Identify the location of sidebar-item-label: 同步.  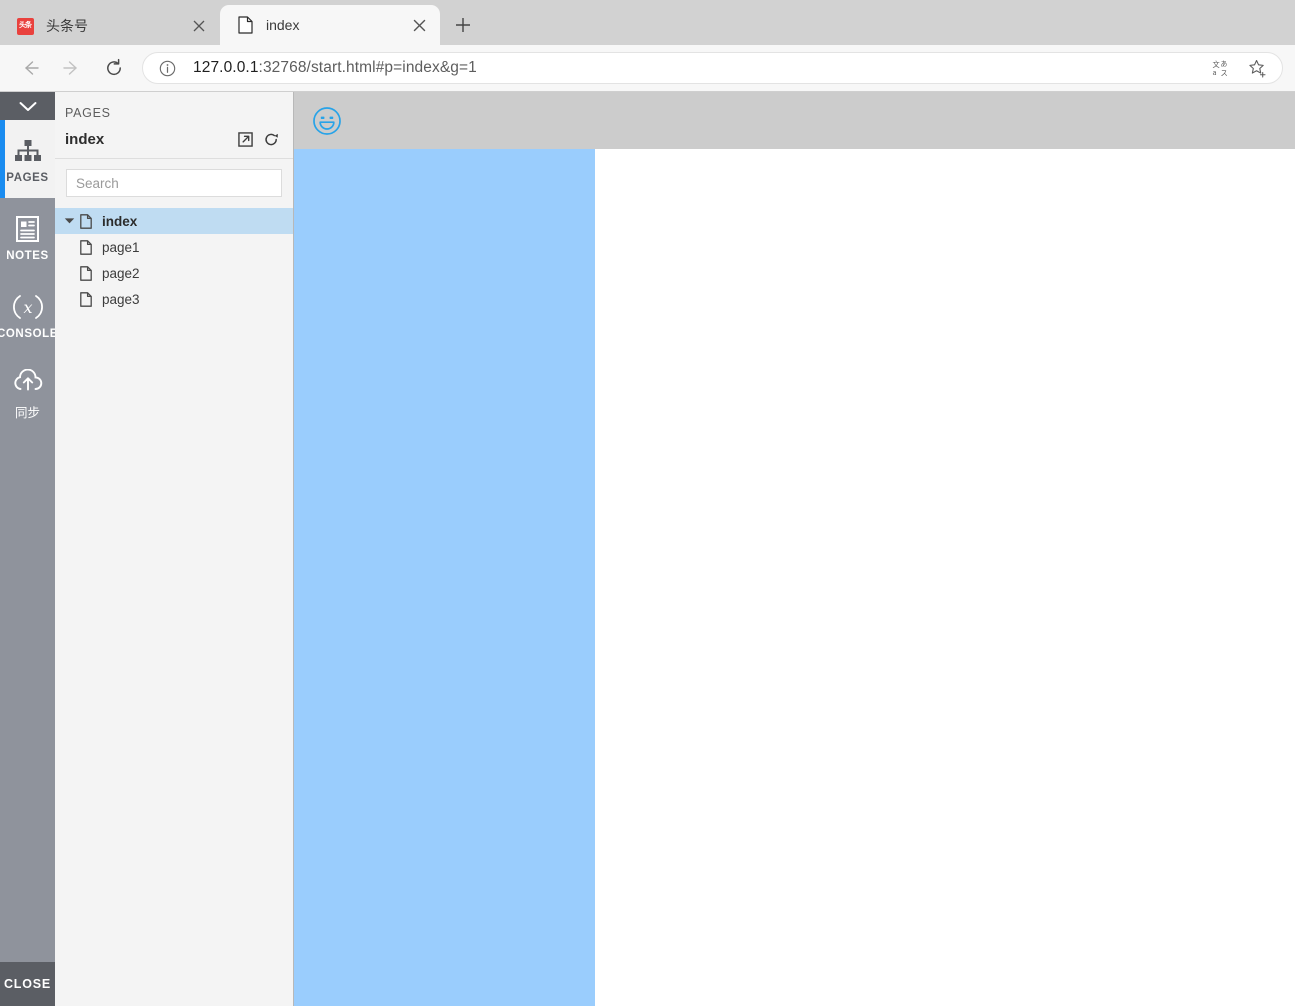
(27, 413).